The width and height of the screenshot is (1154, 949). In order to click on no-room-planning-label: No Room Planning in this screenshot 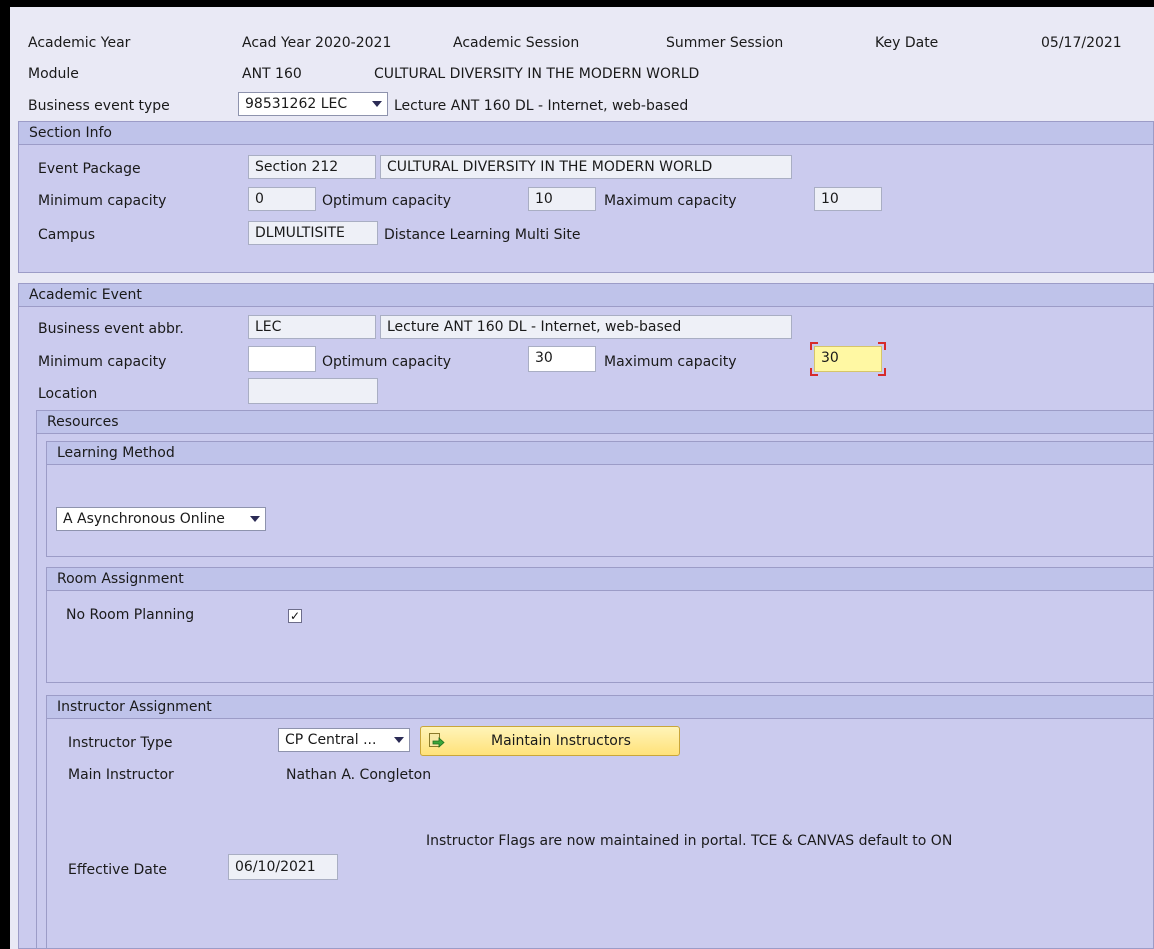, I will do `click(130, 615)`.